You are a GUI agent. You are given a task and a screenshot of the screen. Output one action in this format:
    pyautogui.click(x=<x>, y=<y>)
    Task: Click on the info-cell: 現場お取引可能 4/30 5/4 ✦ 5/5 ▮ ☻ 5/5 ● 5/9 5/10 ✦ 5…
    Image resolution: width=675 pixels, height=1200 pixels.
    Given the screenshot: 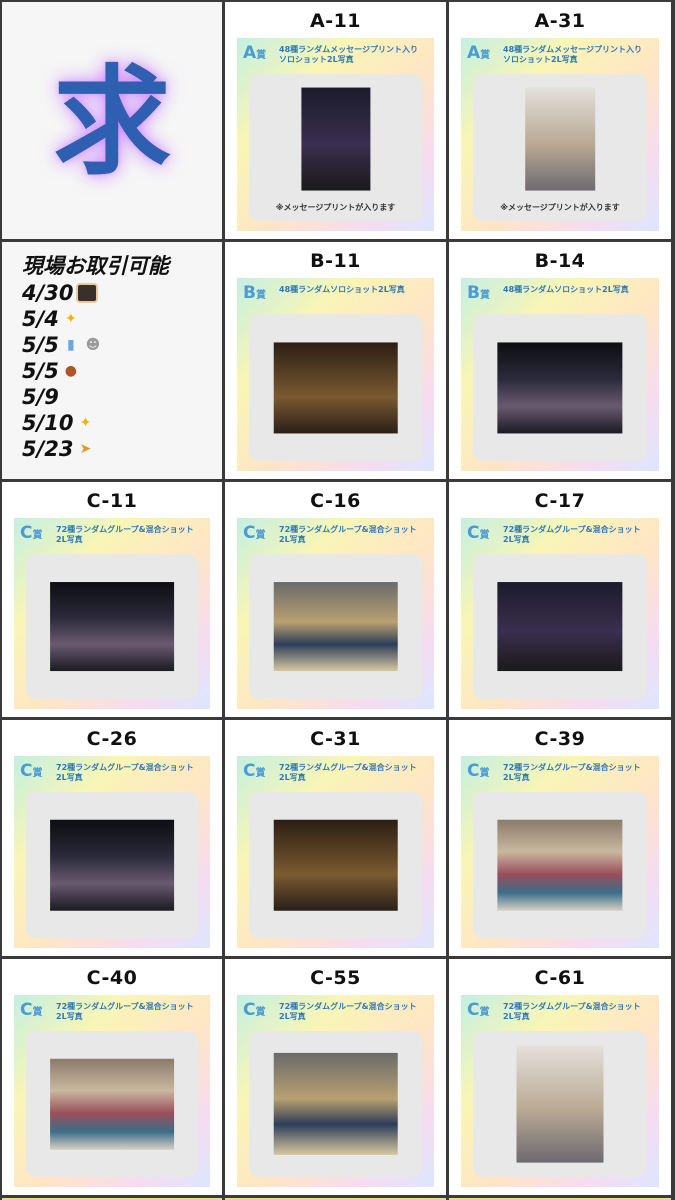 What is the action you would take?
    pyautogui.click(x=112, y=360)
    